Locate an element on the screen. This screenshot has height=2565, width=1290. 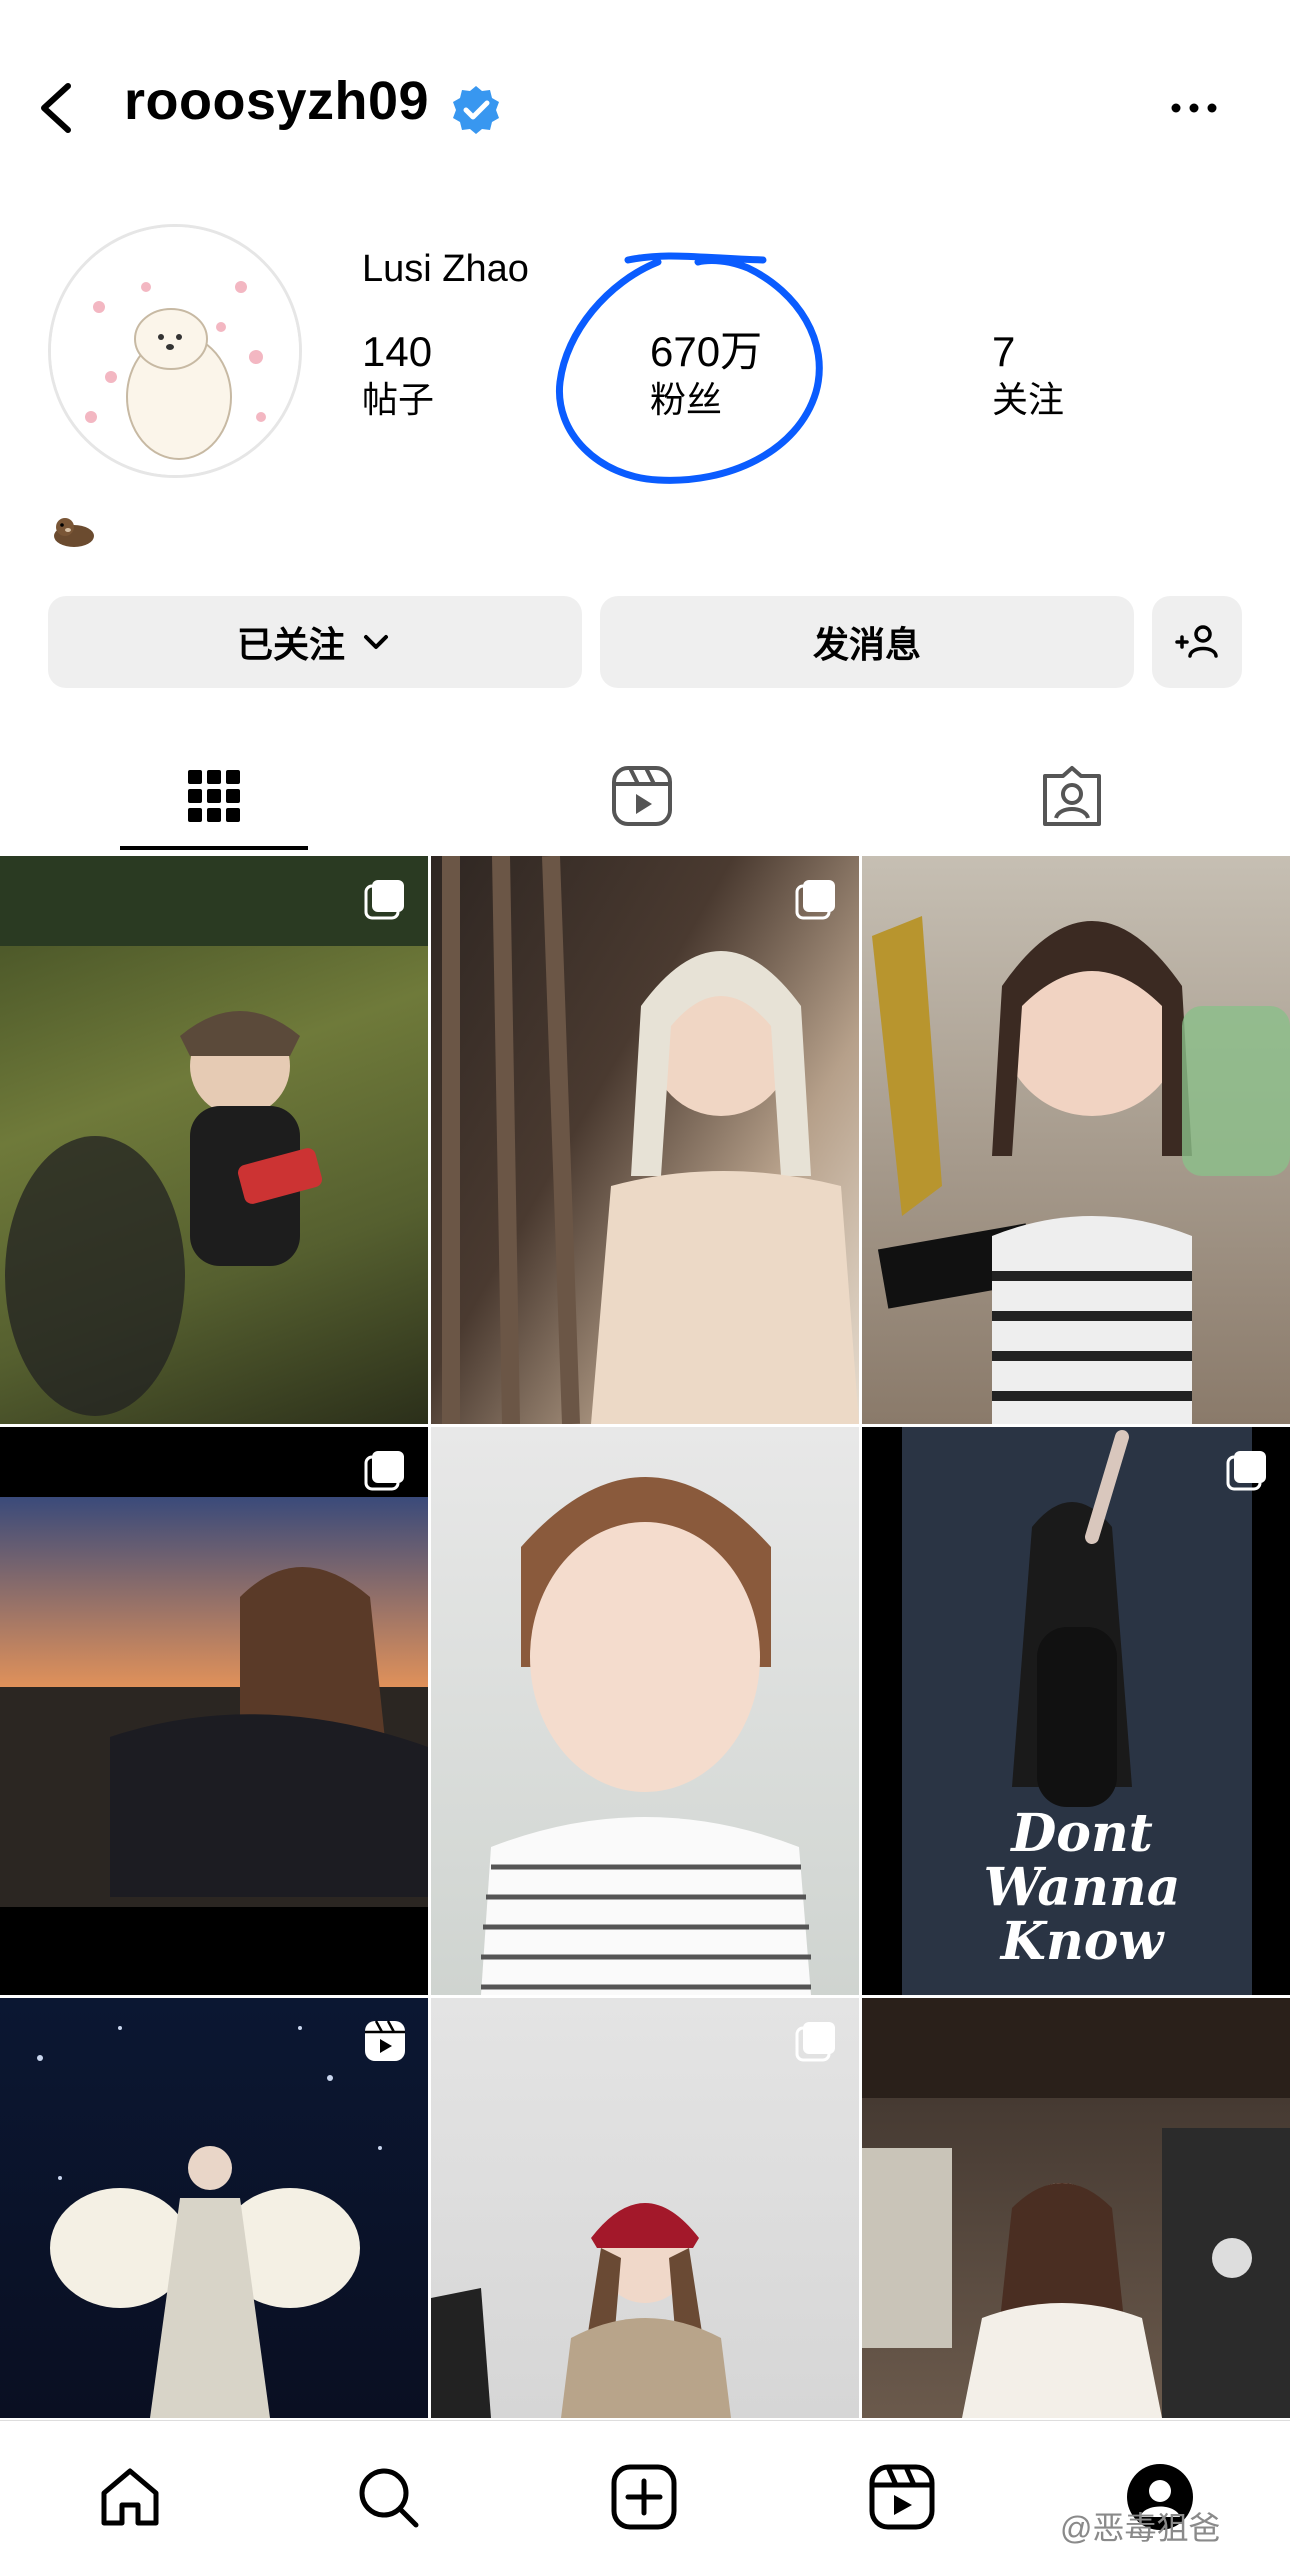
message-label: 发消息 is located at coordinates (866, 644).